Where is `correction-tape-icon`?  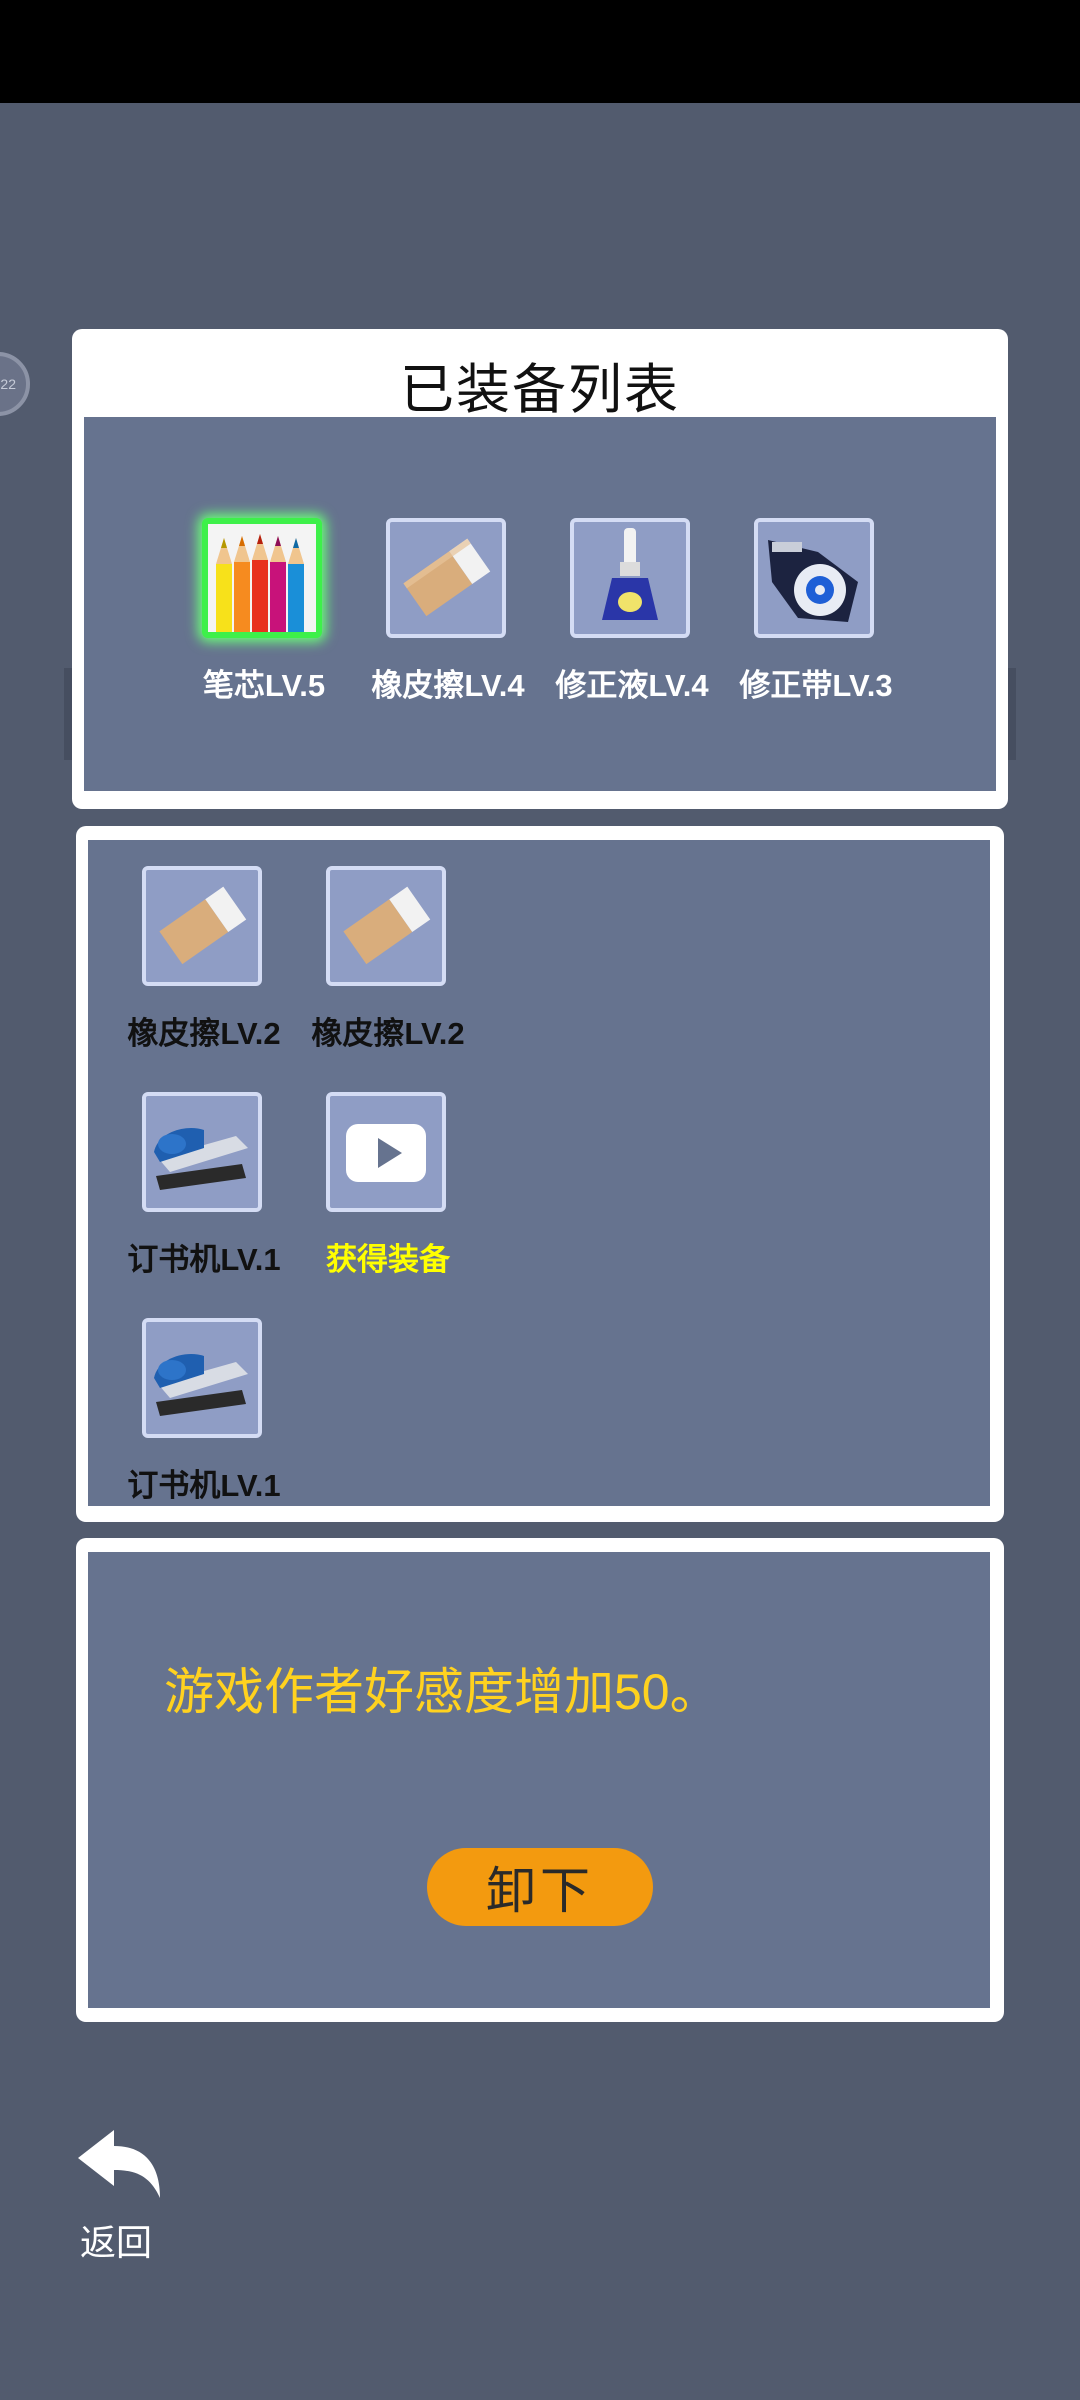 correction-tape-icon is located at coordinates (813, 581).